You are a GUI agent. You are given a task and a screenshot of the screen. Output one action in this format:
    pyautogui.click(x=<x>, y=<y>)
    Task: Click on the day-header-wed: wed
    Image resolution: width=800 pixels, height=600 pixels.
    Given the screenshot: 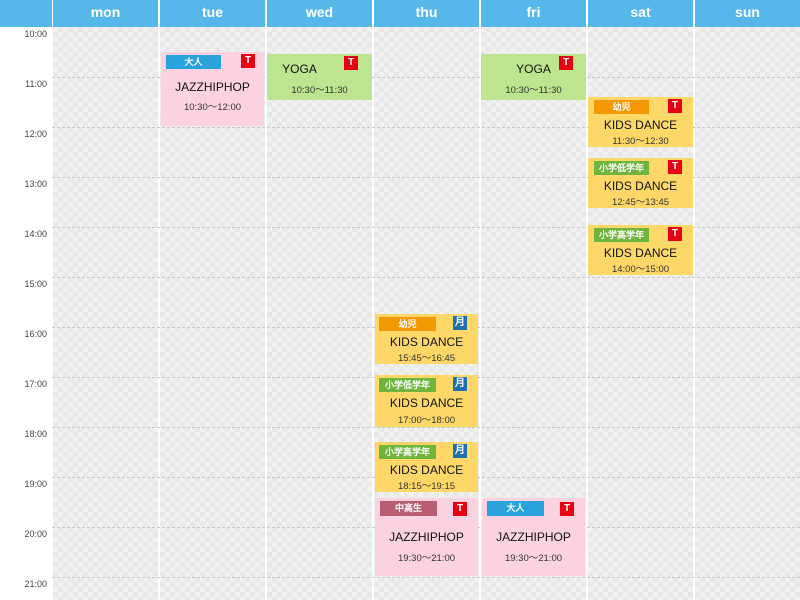 What is the action you would take?
    pyautogui.click(x=319, y=13)
    